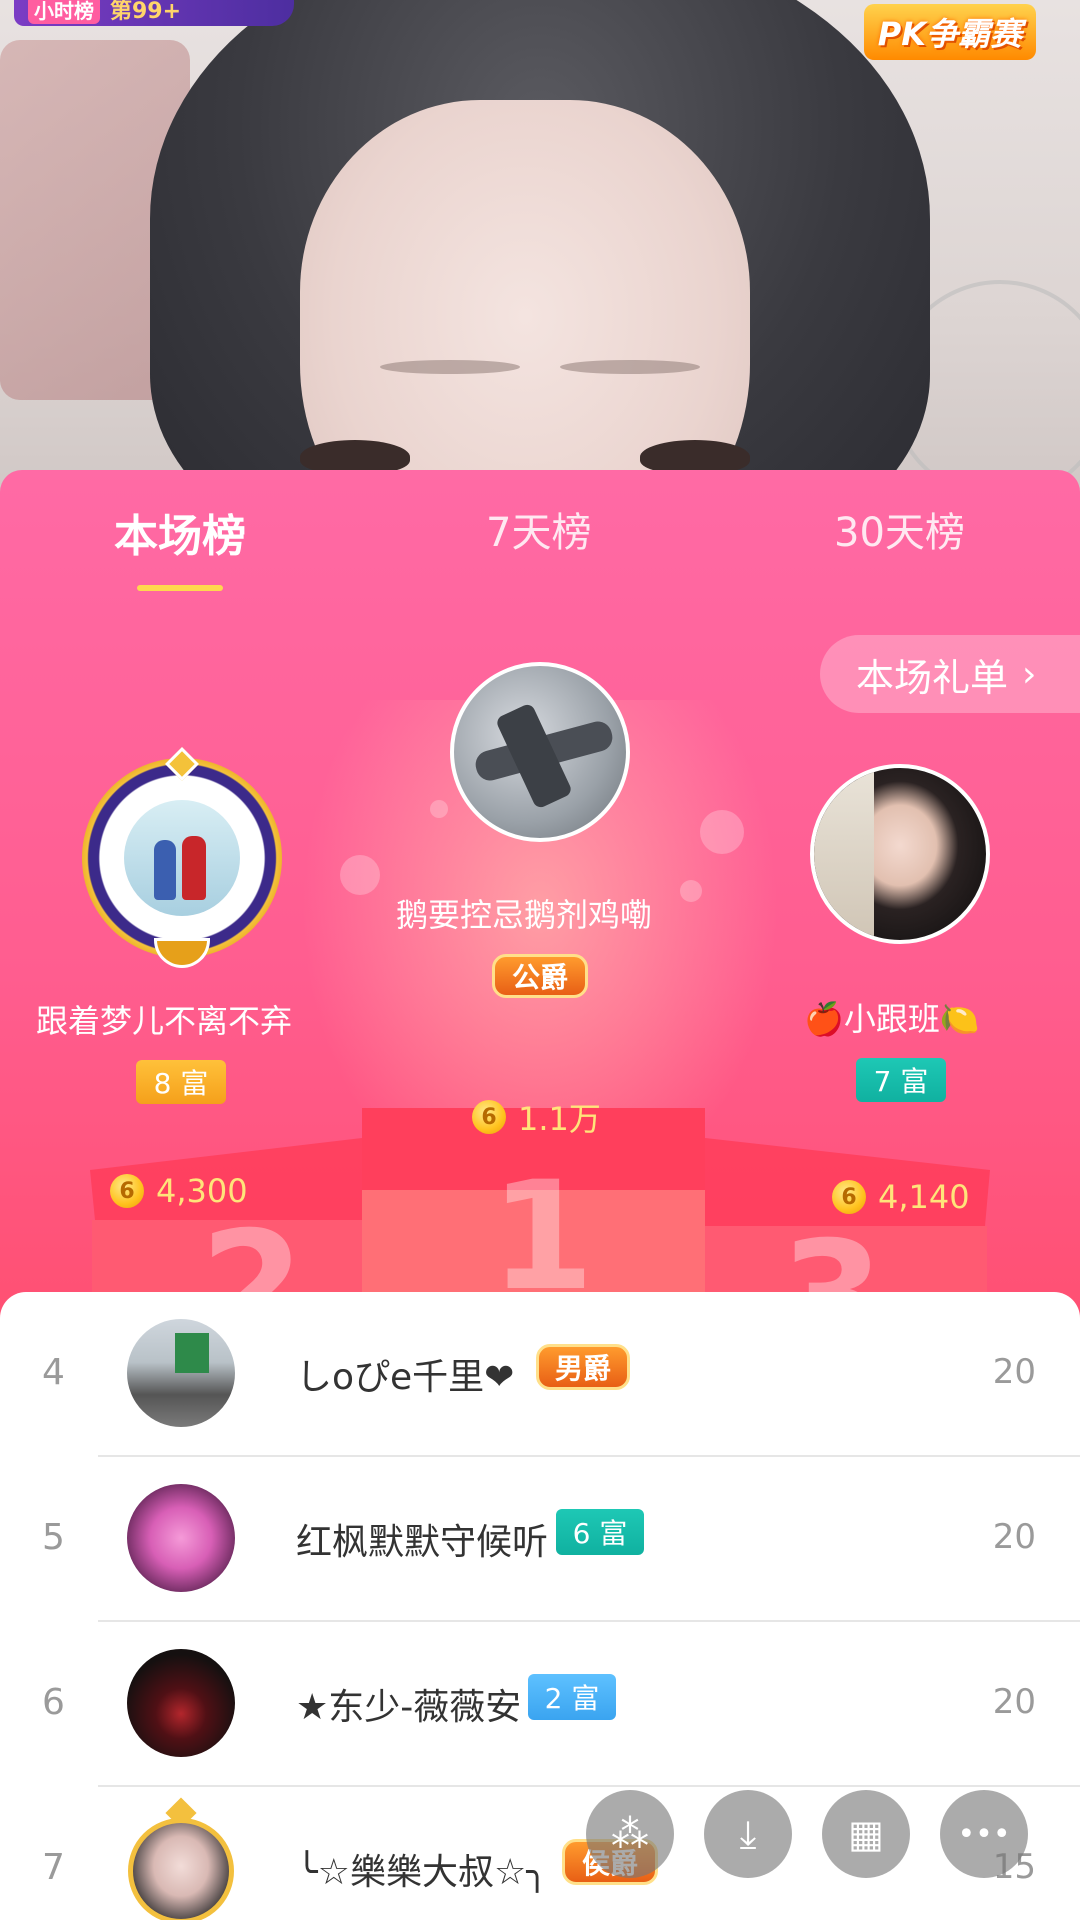  Describe the element at coordinates (572, 1697) in the screenshot. I see `wealth-badge: 2 富` at that location.